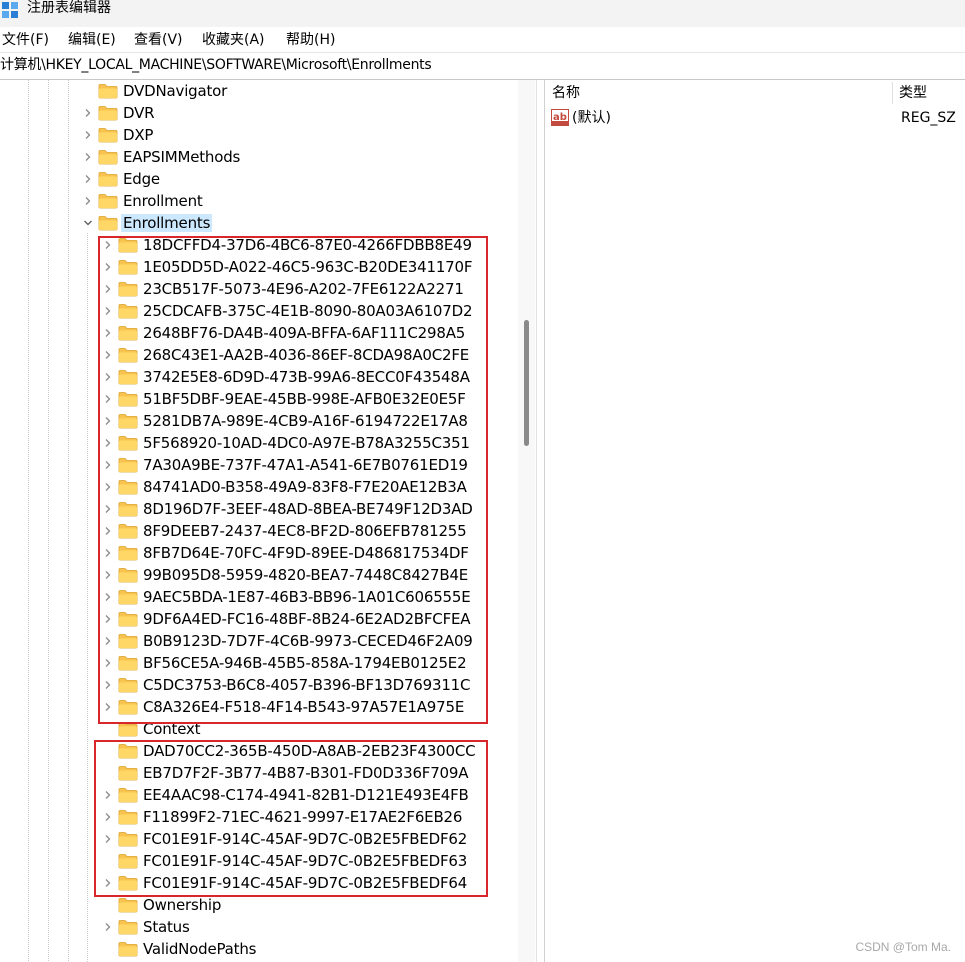 The width and height of the screenshot is (965, 962). I want to click on tree-item-ownership: Ownership, so click(260, 905).